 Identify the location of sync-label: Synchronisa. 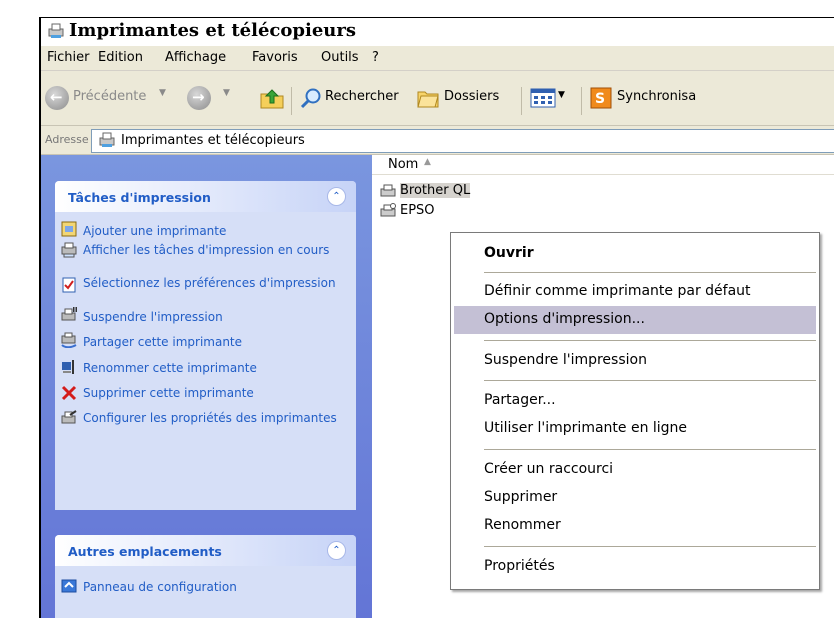
(657, 96).